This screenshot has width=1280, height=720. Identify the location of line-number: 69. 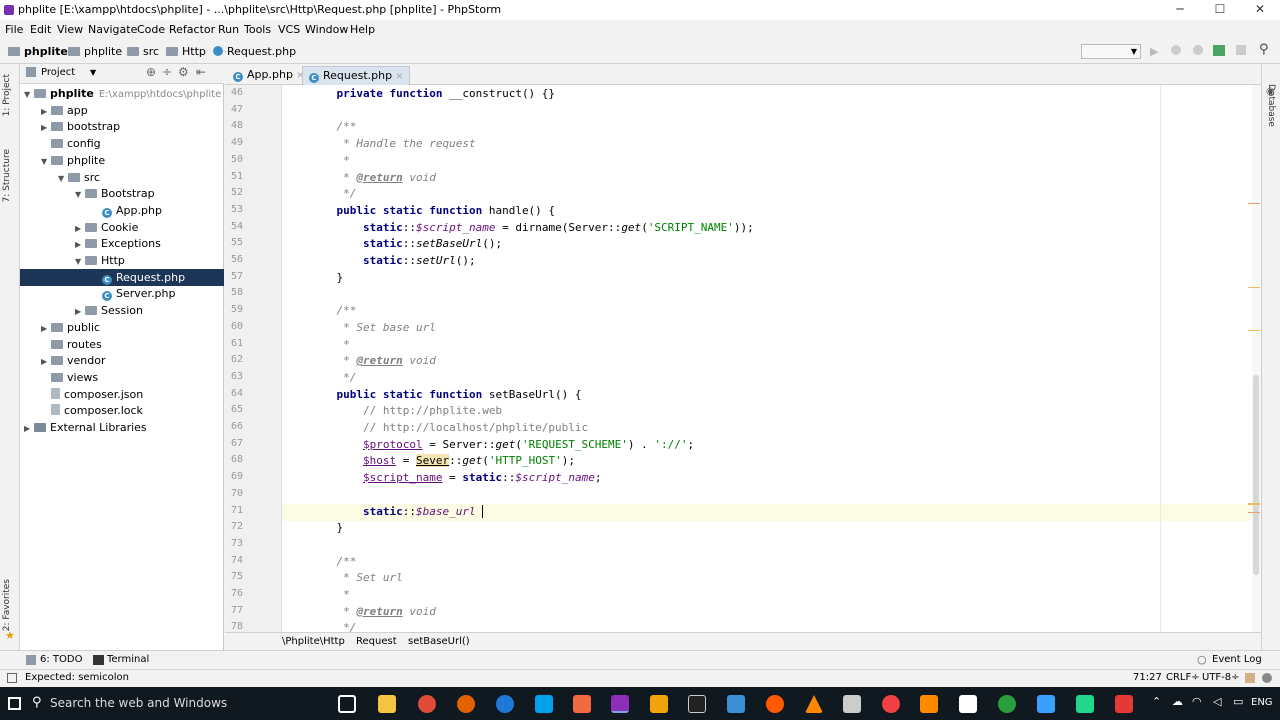
(234, 476).